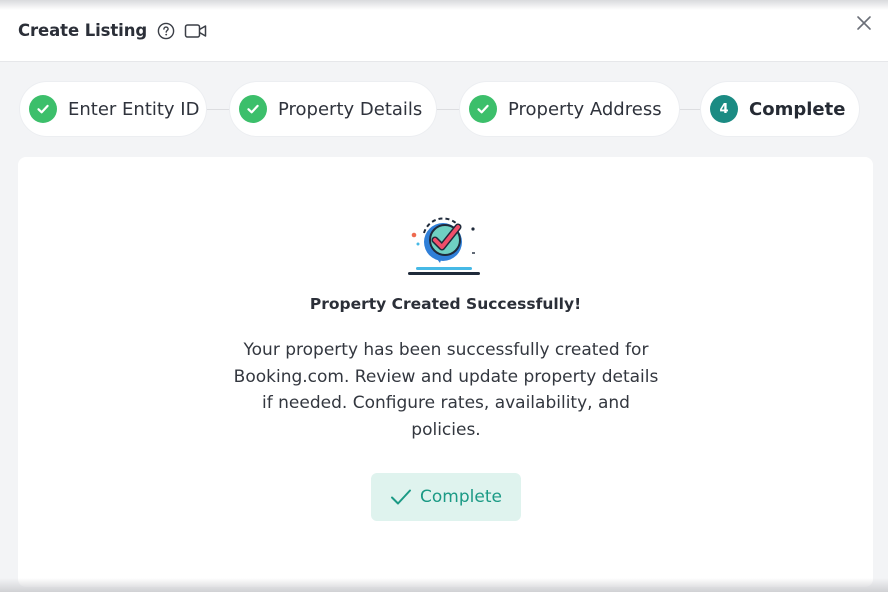 The width and height of the screenshot is (888, 592). I want to click on video-camera-icon, so click(196, 31).